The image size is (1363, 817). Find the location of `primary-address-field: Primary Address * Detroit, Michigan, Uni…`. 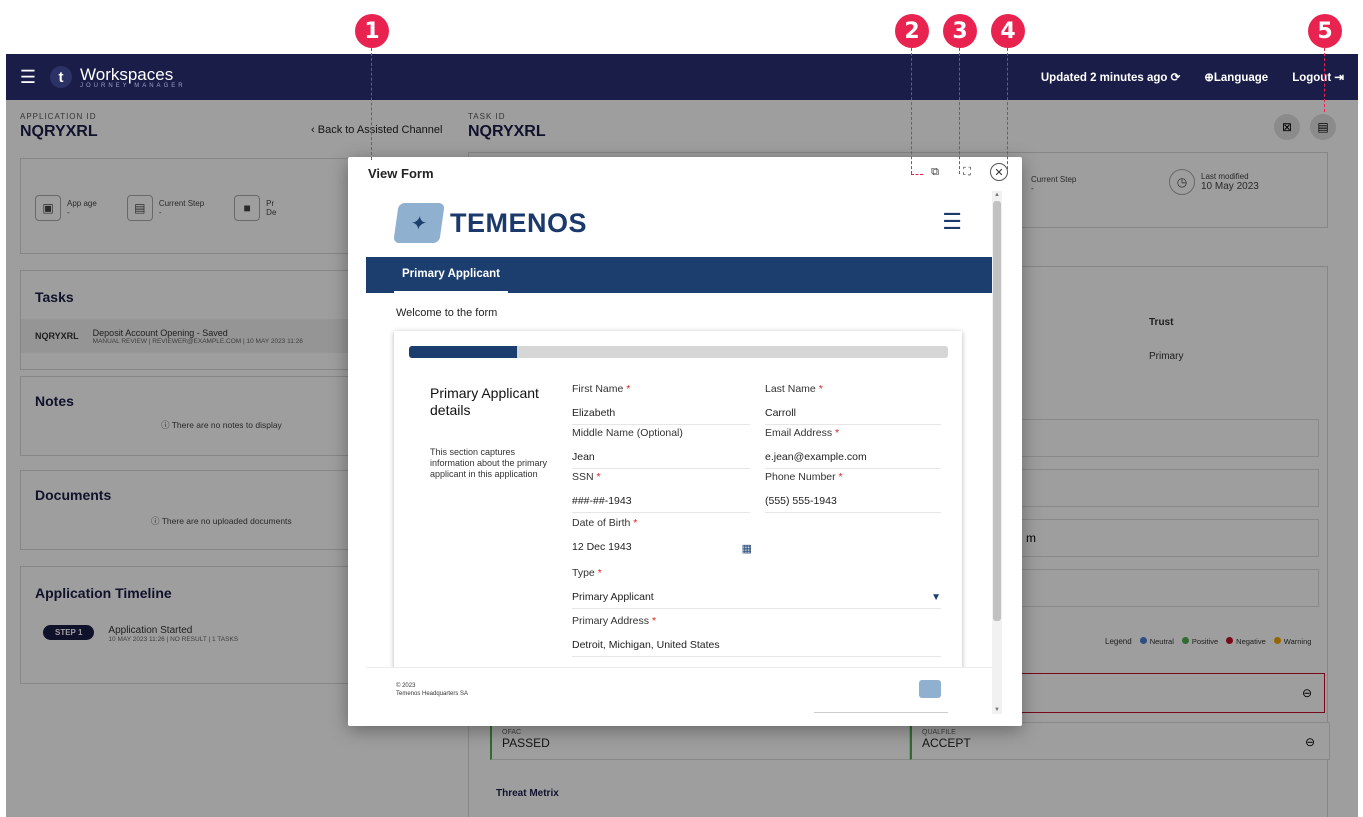

primary-address-field: Primary Address * Detroit, Michigan, Uni… is located at coordinates (756, 636).